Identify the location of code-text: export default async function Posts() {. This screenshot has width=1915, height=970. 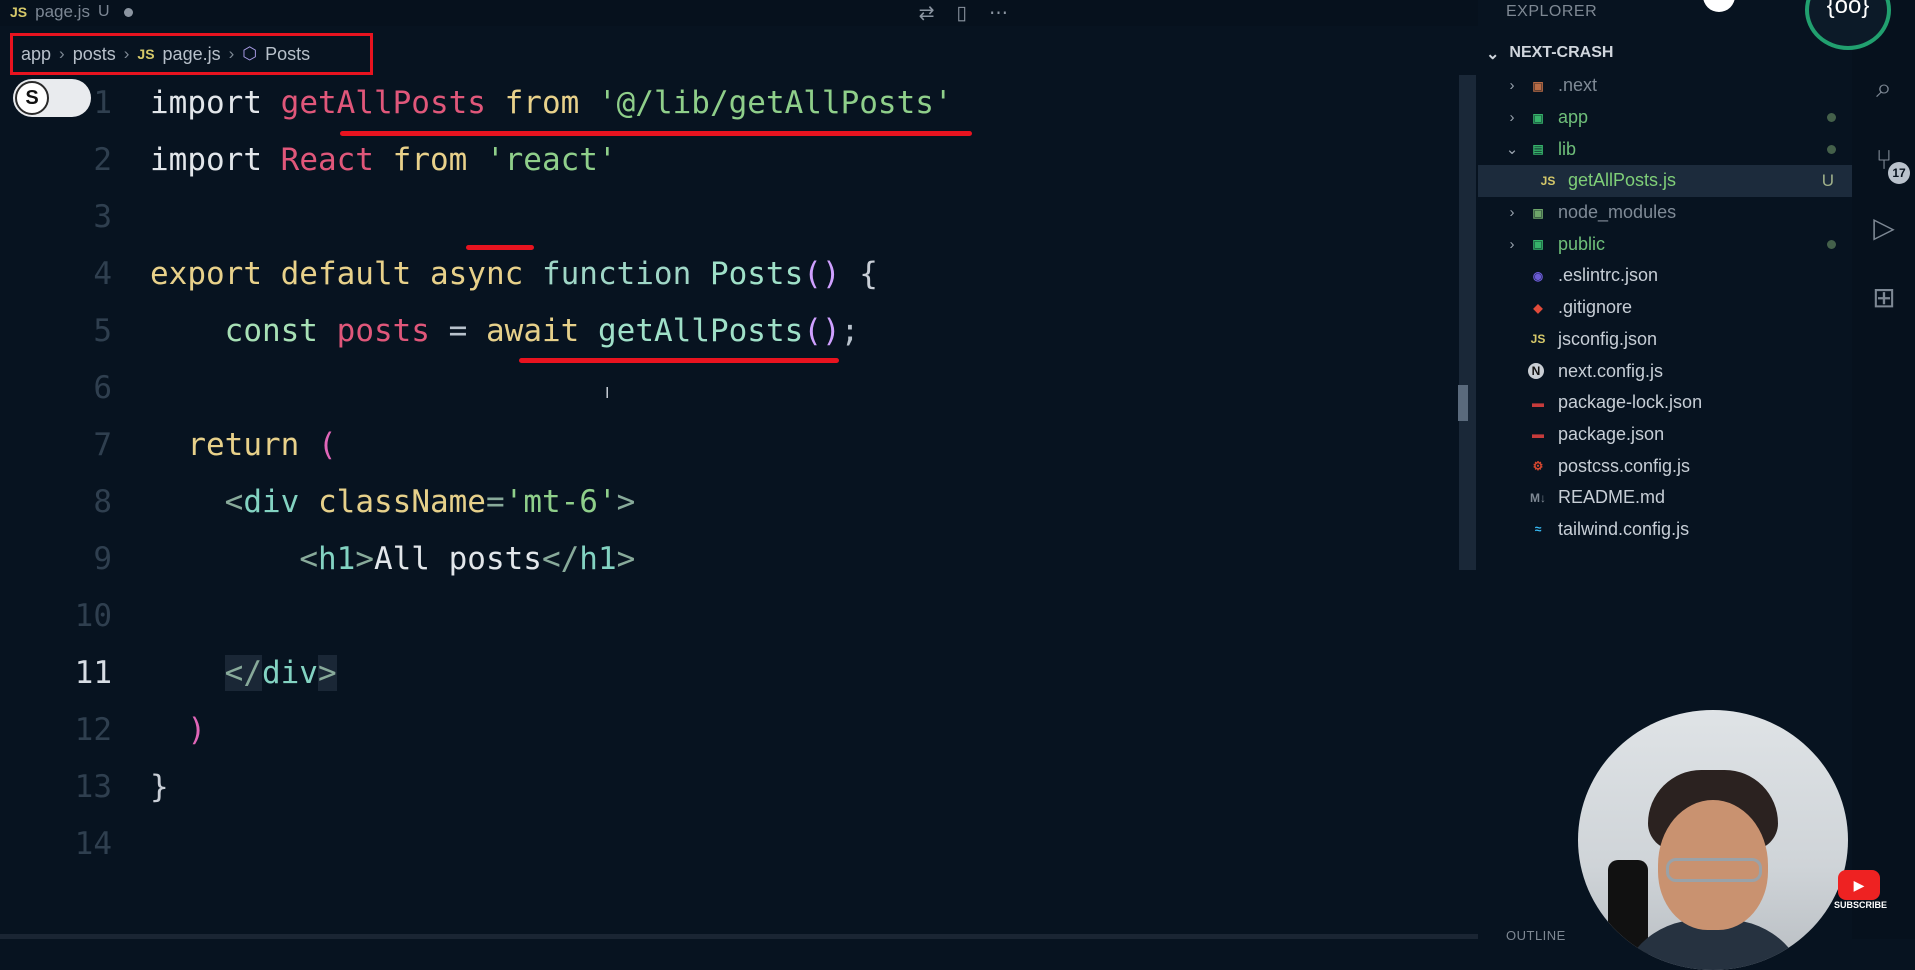
(514, 274).